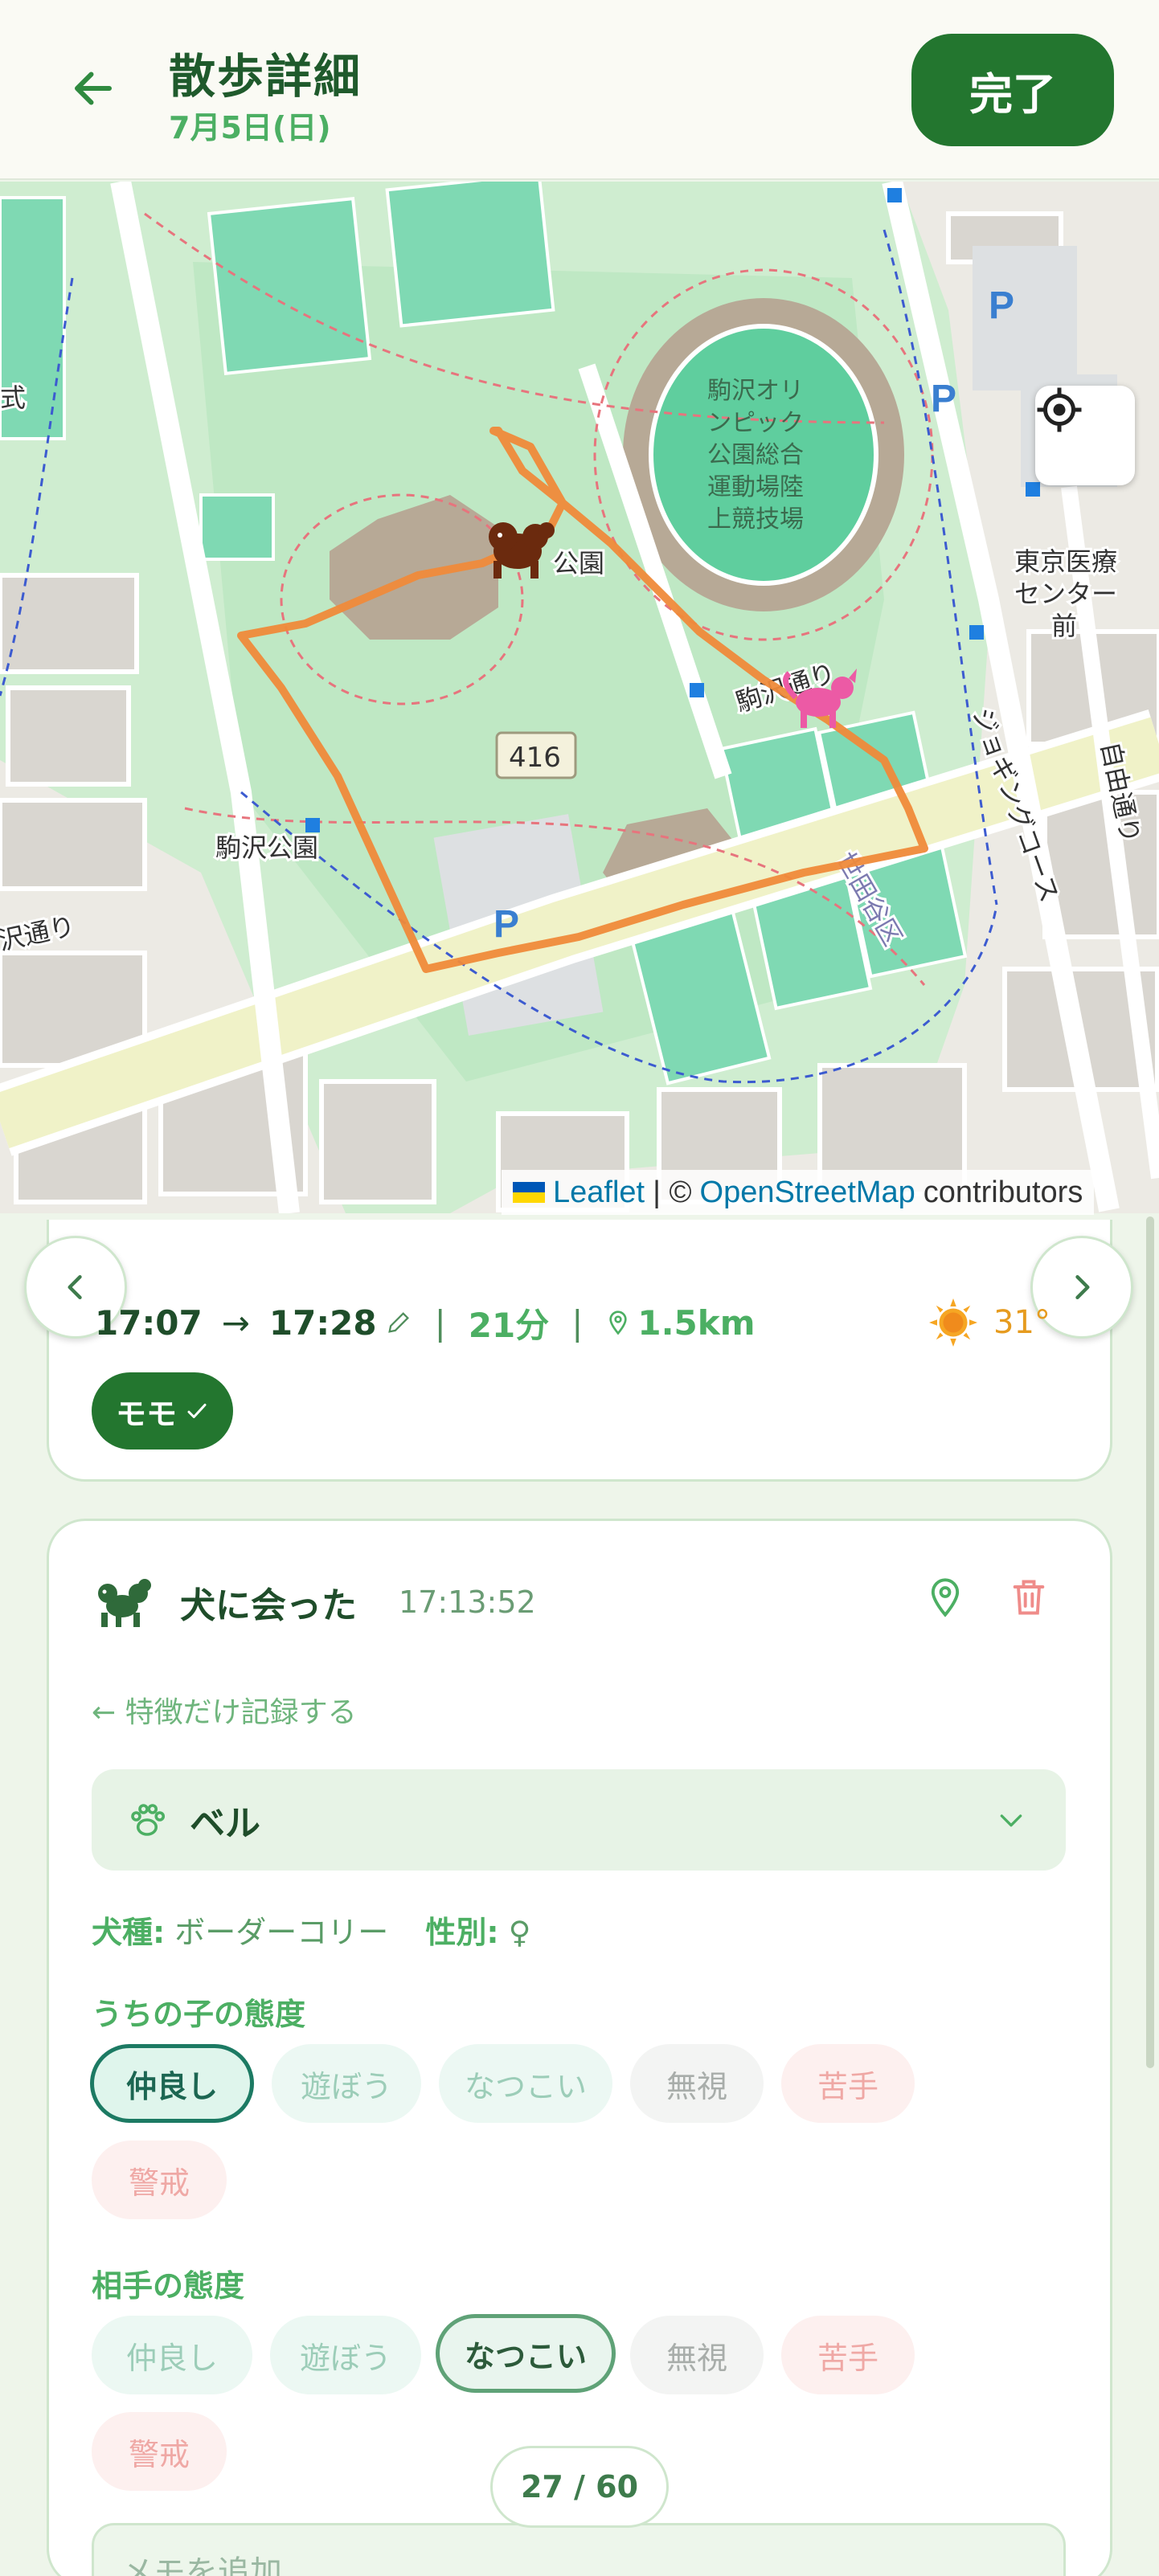 This screenshot has height=2576, width=1159. I want to click on breed-info: 犬種: ボーダーコリー, so click(240, 1930).